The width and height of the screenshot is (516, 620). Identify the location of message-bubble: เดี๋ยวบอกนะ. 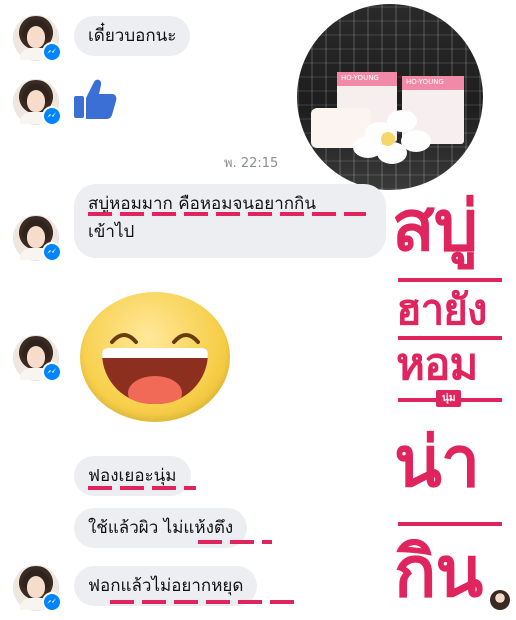
(132, 36).